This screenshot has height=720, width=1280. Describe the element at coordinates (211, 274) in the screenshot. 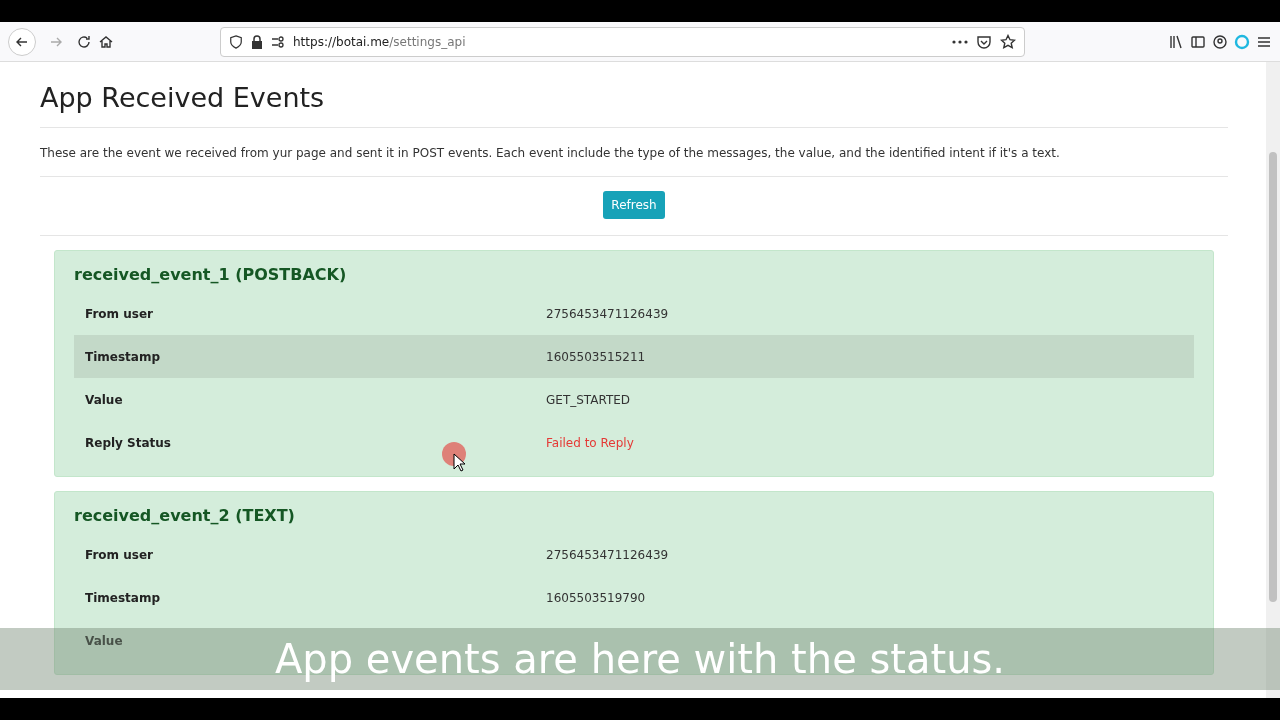

I see `event-title: received_event_1 (POSTBACK)` at that location.